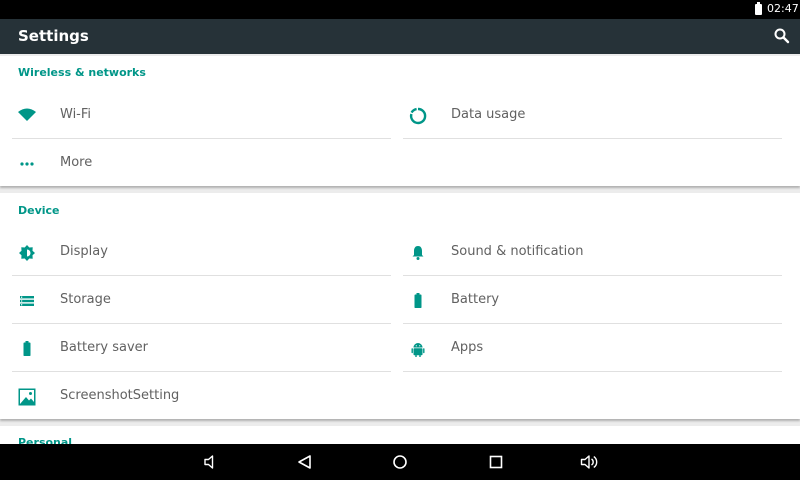 This screenshot has width=800, height=480. What do you see at coordinates (27, 116) in the screenshot?
I see `wifi-icon` at bounding box center [27, 116].